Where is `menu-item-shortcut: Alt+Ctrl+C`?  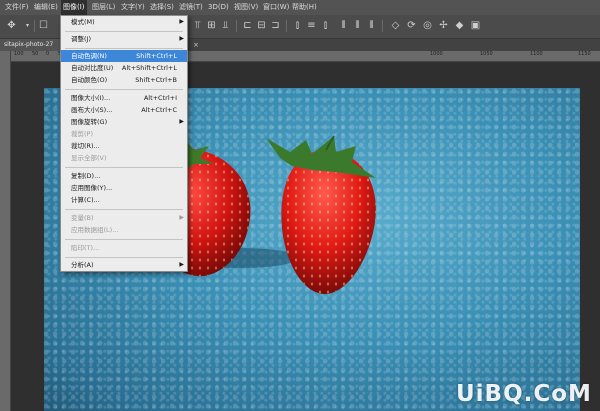
menu-item-shortcut: Alt+Ctrl+C is located at coordinates (159, 110).